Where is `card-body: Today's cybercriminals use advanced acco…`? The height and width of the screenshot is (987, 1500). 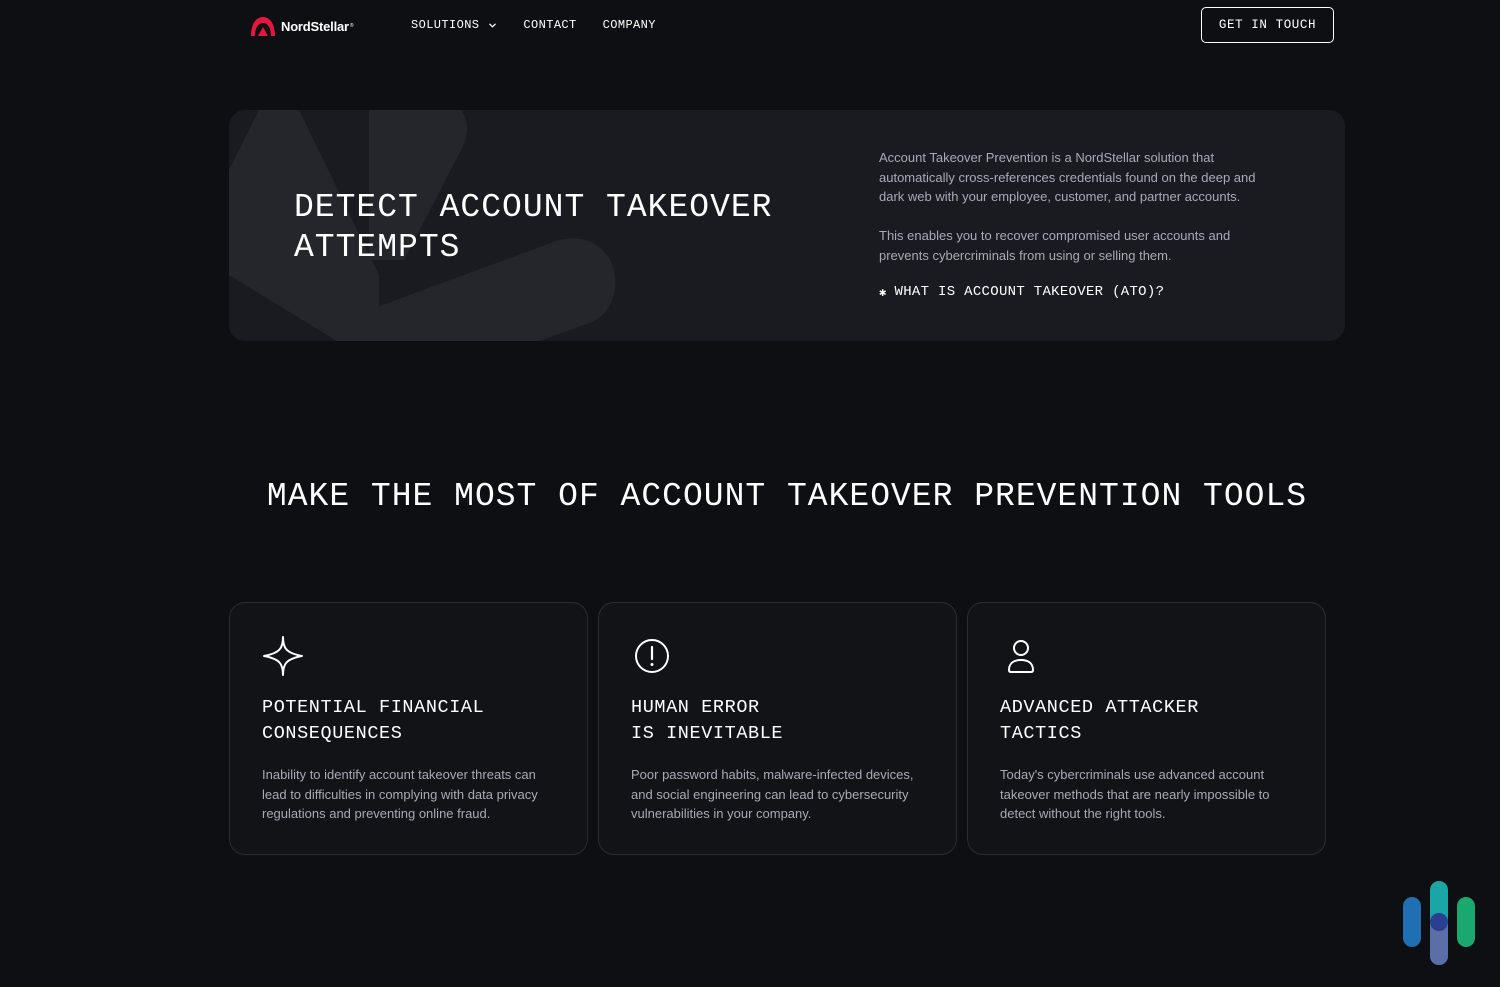
card-body: Today's cybercriminals use advanced acco… is located at coordinates (1135, 794).